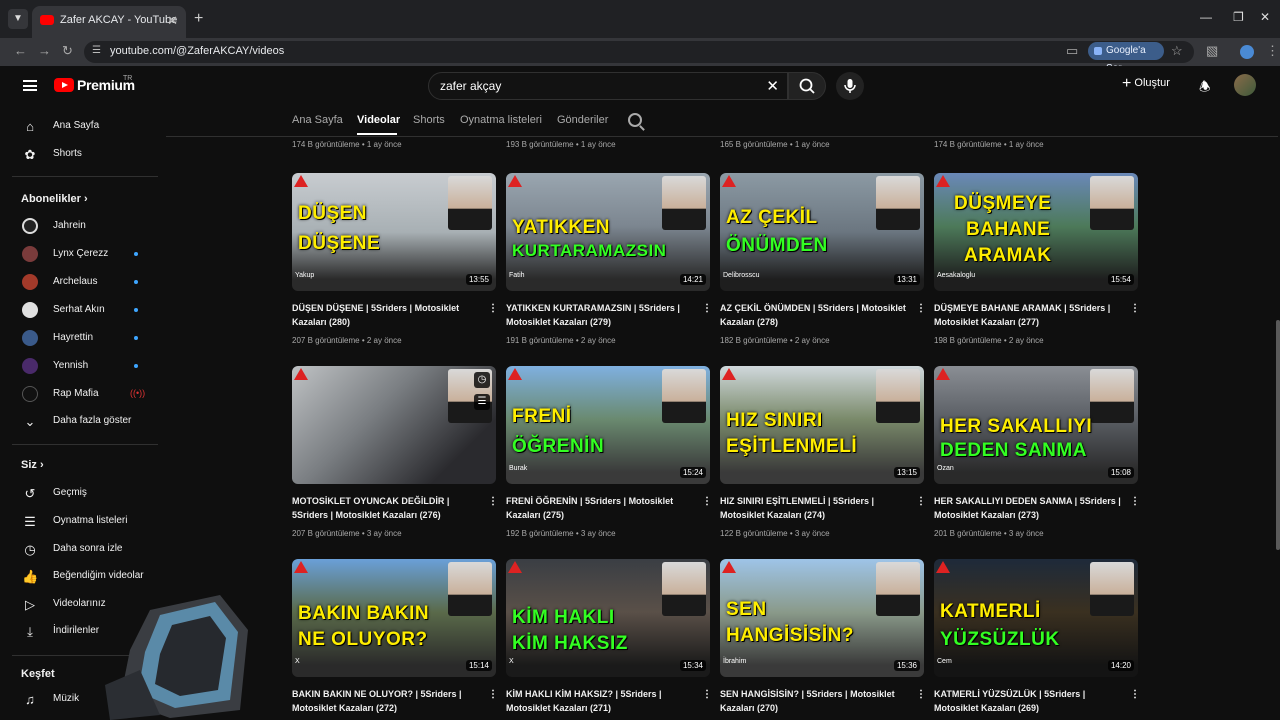 This screenshot has height=720, width=1280. What do you see at coordinates (44, 50) in the screenshot?
I see `forward-icon: →` at bounding box center [44, 50].